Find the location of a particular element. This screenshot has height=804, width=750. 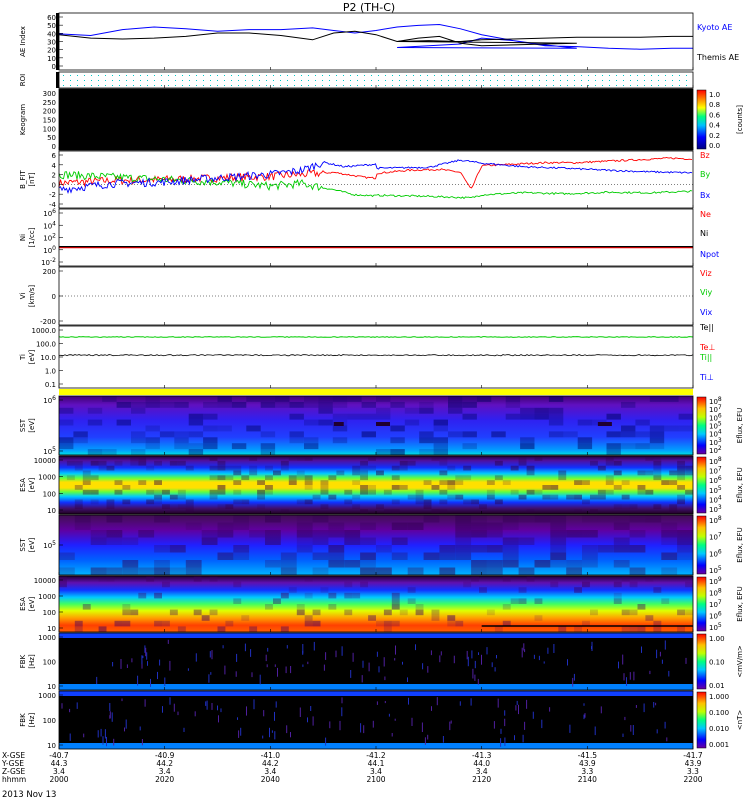

fbk-bfield-tick: 1000 is located at coordinates (47, 696).